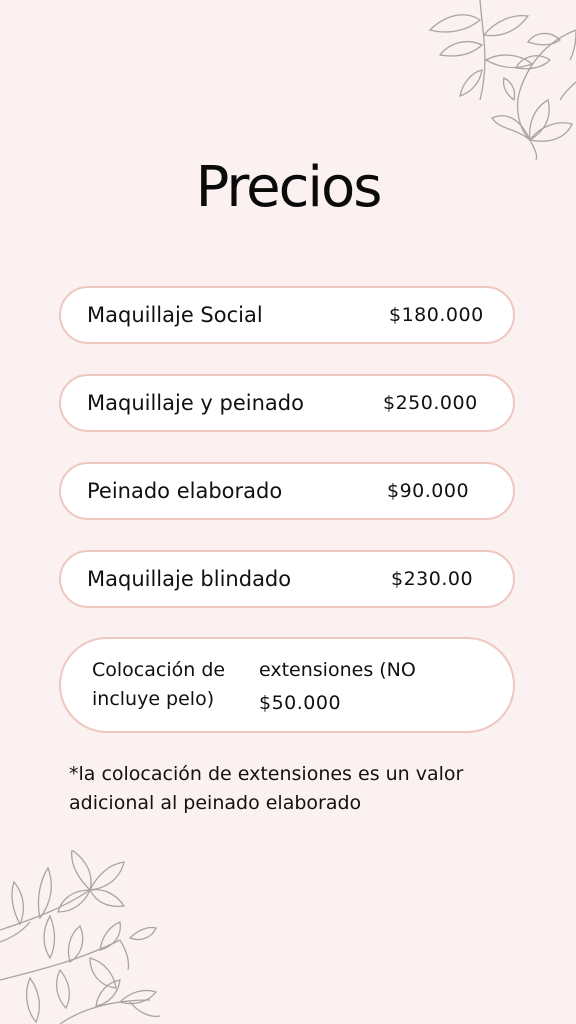 This screenshot has width=576, height=1024. I want to click on service-name-line-1: Colocación de, so click(159, 670).